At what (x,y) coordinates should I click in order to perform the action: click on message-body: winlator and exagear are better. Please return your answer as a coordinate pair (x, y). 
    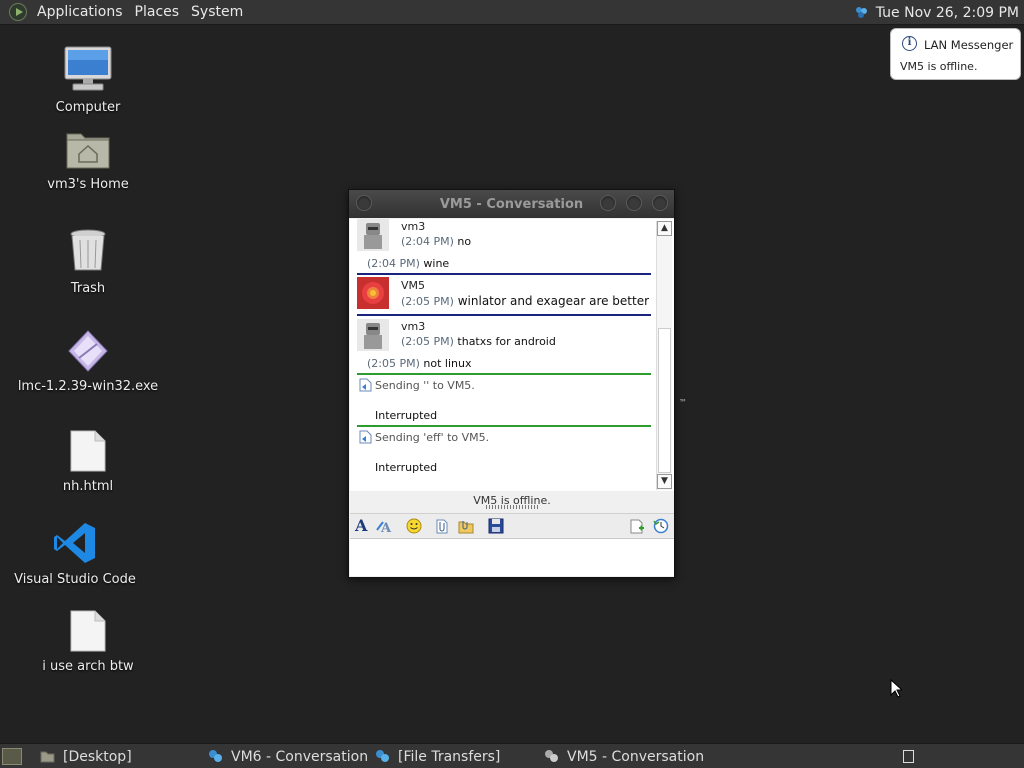
    Looking at the image, I should click on (553, 301).